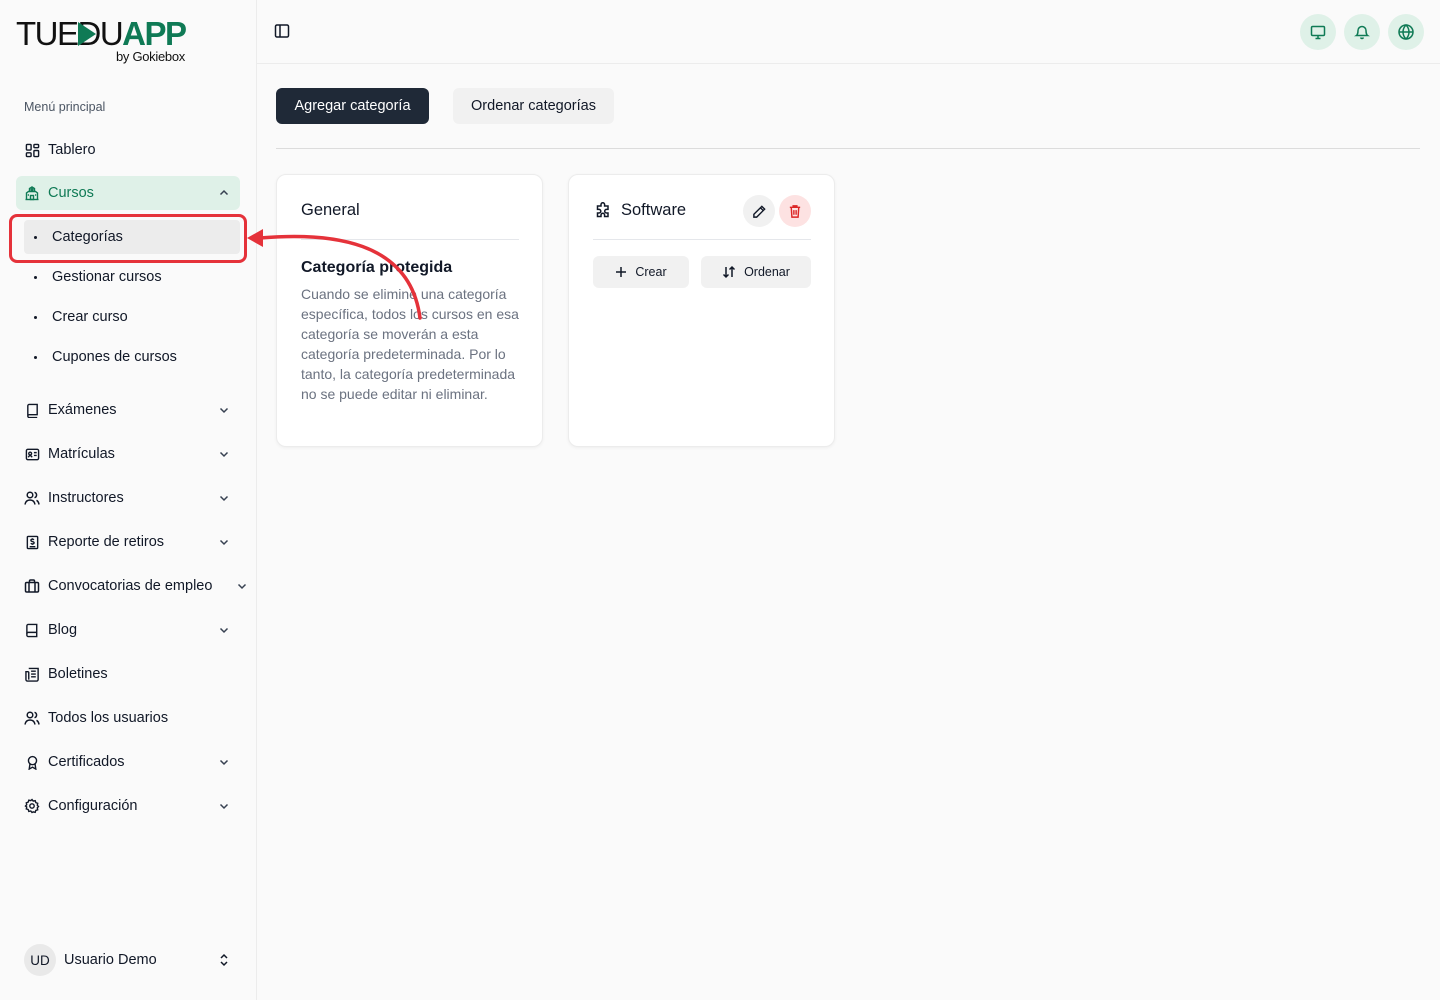 The width and height of the screenshot is (1440, 1000). Describe the element at coordinates (128, 193) in the screenshot. I see `sidebar-item-cursos: Cursos` at that location.